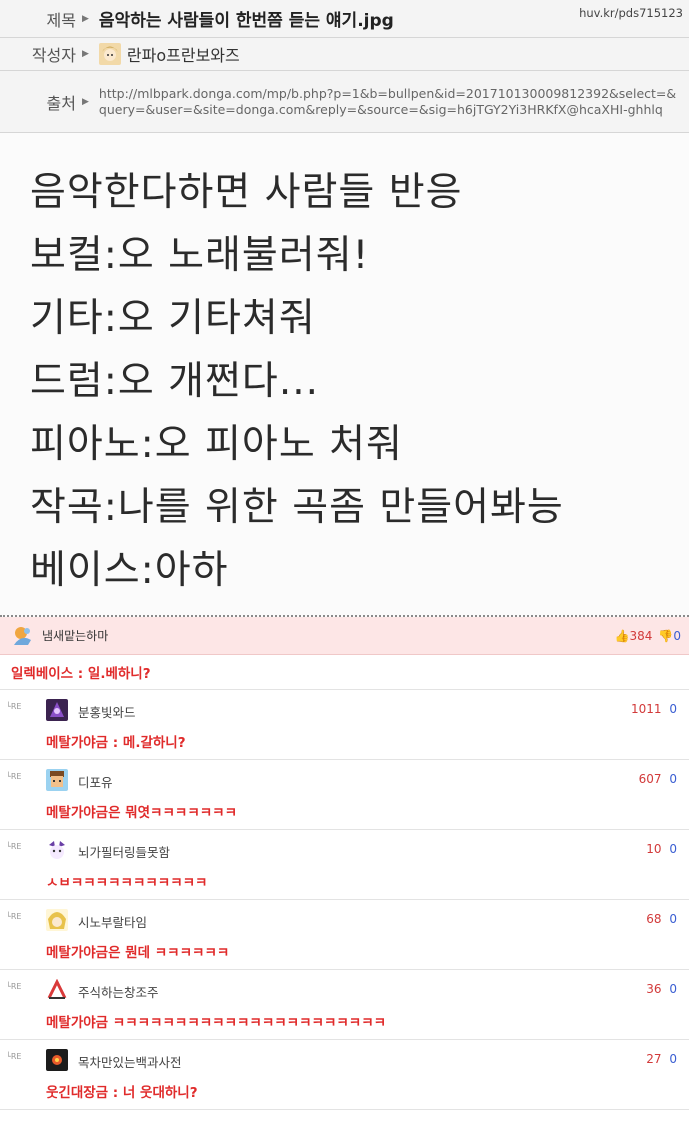 This screenshot has height=1123, width=689. I want to click on reply-text: 메탈가야금 : 메.갈하니?, so click(116, 743).